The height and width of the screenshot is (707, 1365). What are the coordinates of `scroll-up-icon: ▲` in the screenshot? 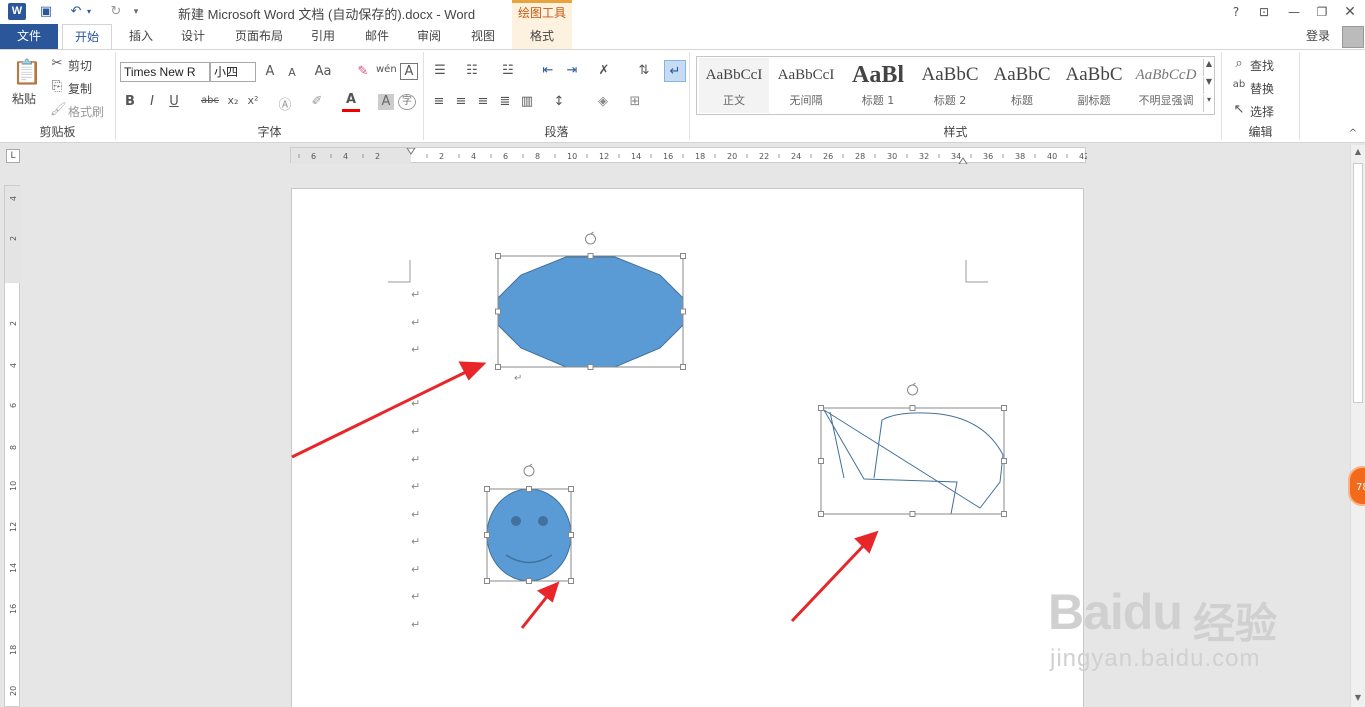 It's located at (1358, 153).